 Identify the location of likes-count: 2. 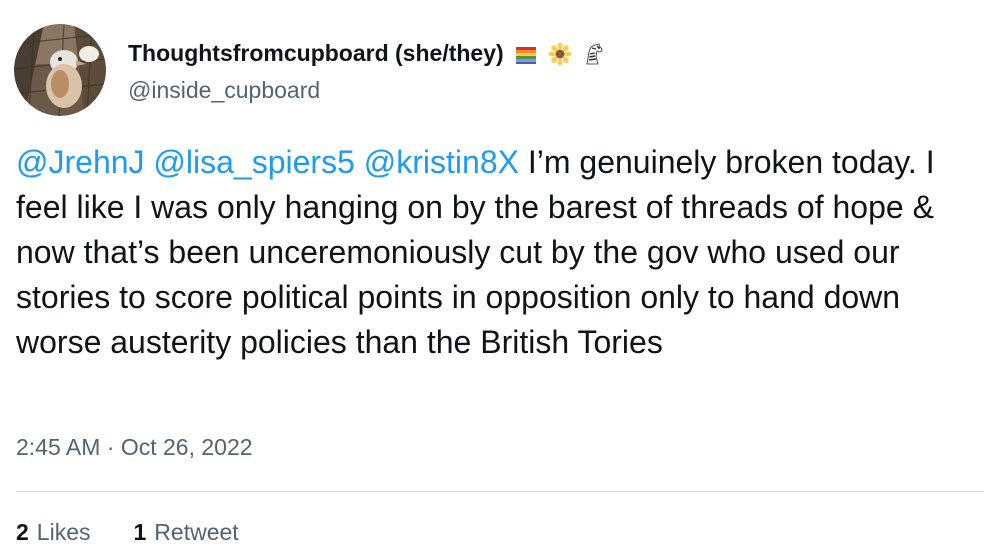
(22, 532).